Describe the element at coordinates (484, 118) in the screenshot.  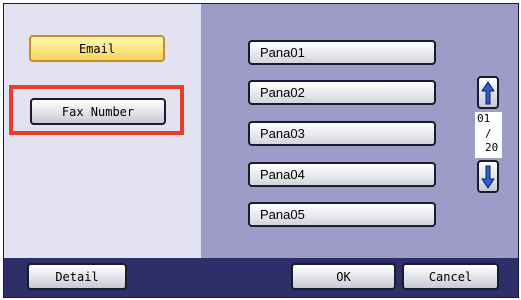
I see `page-current: 01` at that location.